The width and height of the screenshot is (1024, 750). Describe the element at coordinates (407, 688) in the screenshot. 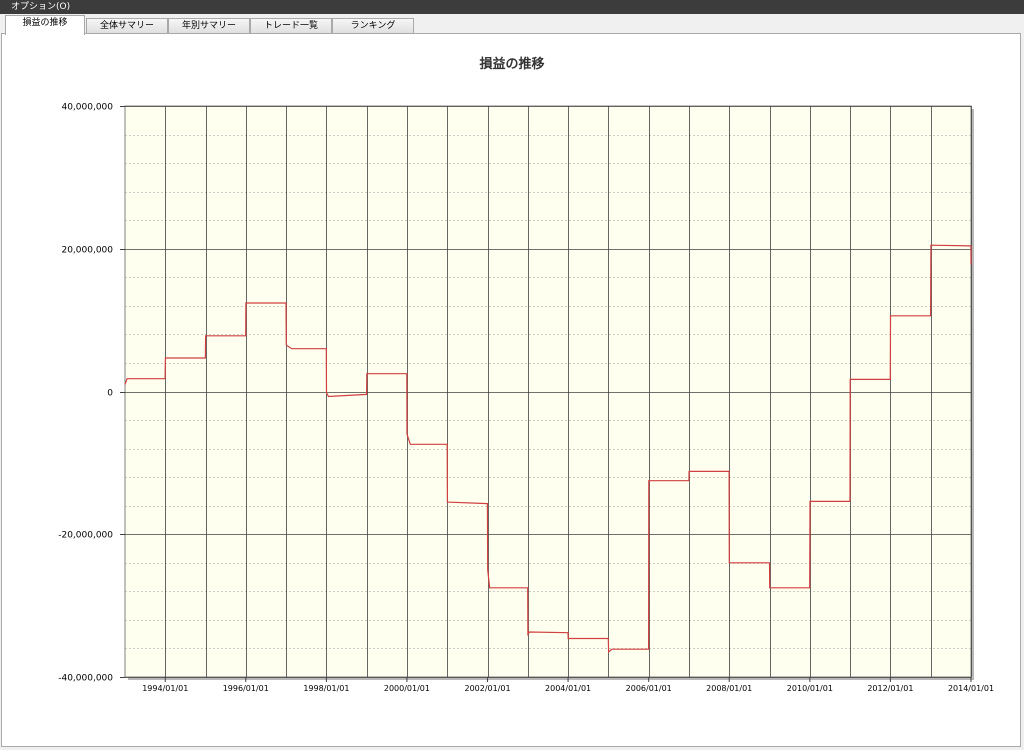

I see `x-tick-label: 2000/01/01` at that location.